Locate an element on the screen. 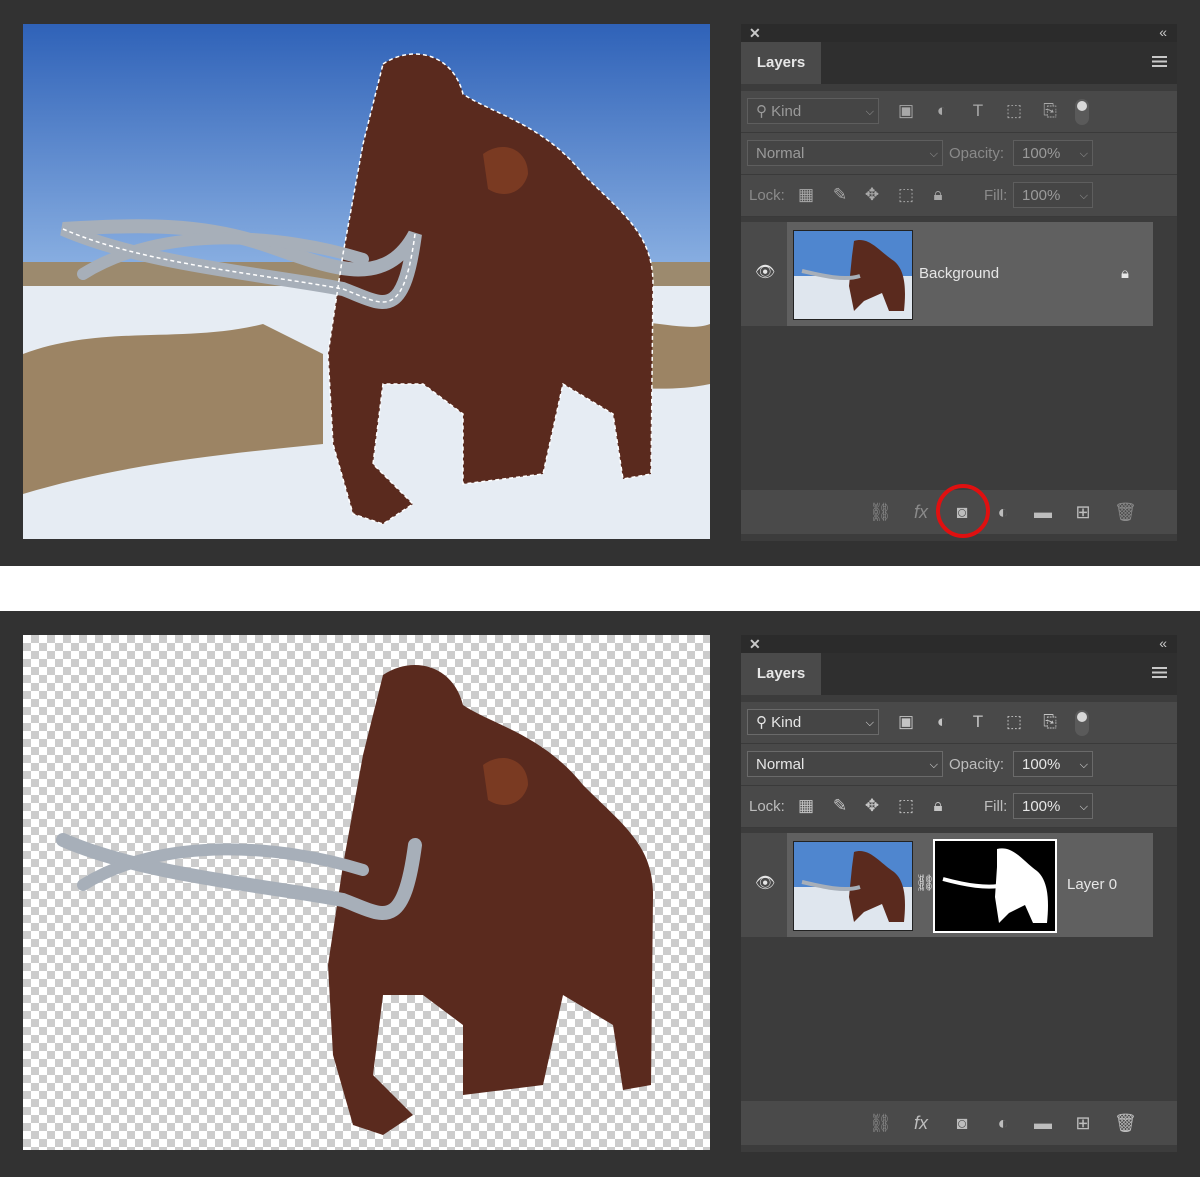 The width and height of the screenshot is (1200, 1177). blend-row: Normal ⌵ Opacity: 100% ⌵ is located at coordinates (959, 154).